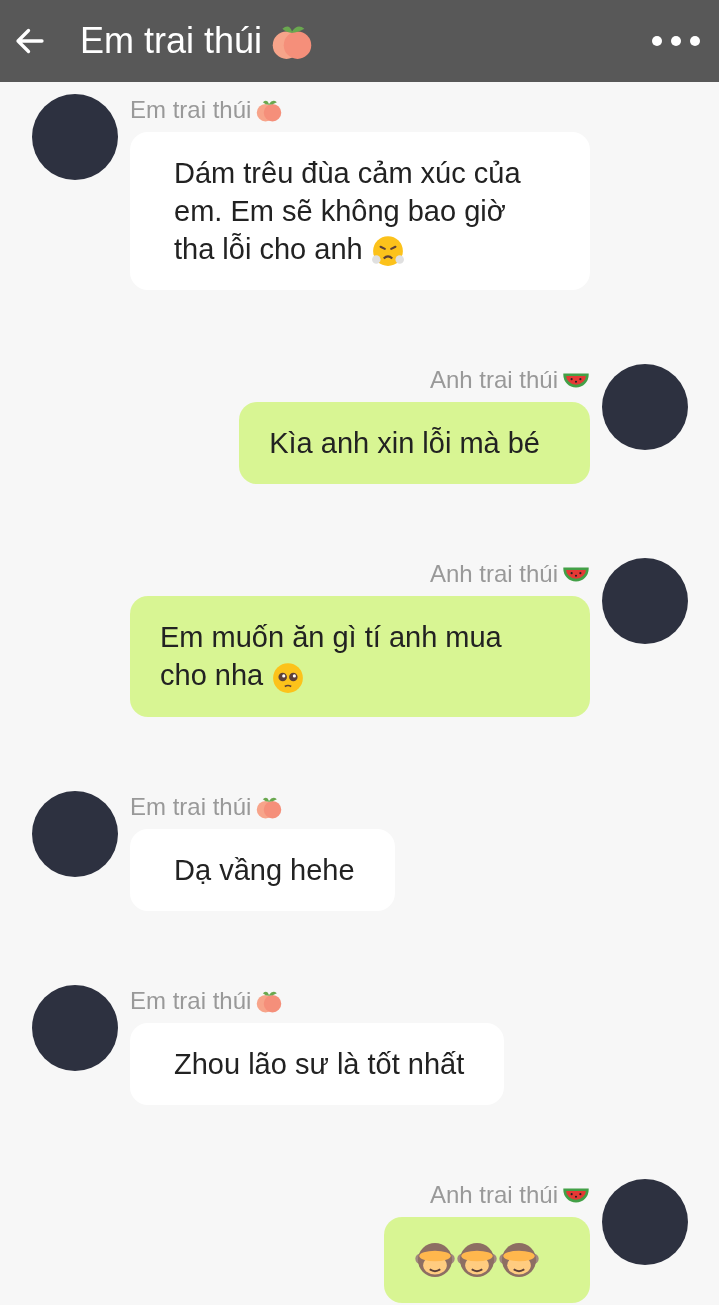 This screenshot has height=1305, width=719. What do you see at coordinates (414, 443) in the screenshot?
I see `message-bubble: Kìa anh xin lỗi mà bé` at bounding box center [414, 443].